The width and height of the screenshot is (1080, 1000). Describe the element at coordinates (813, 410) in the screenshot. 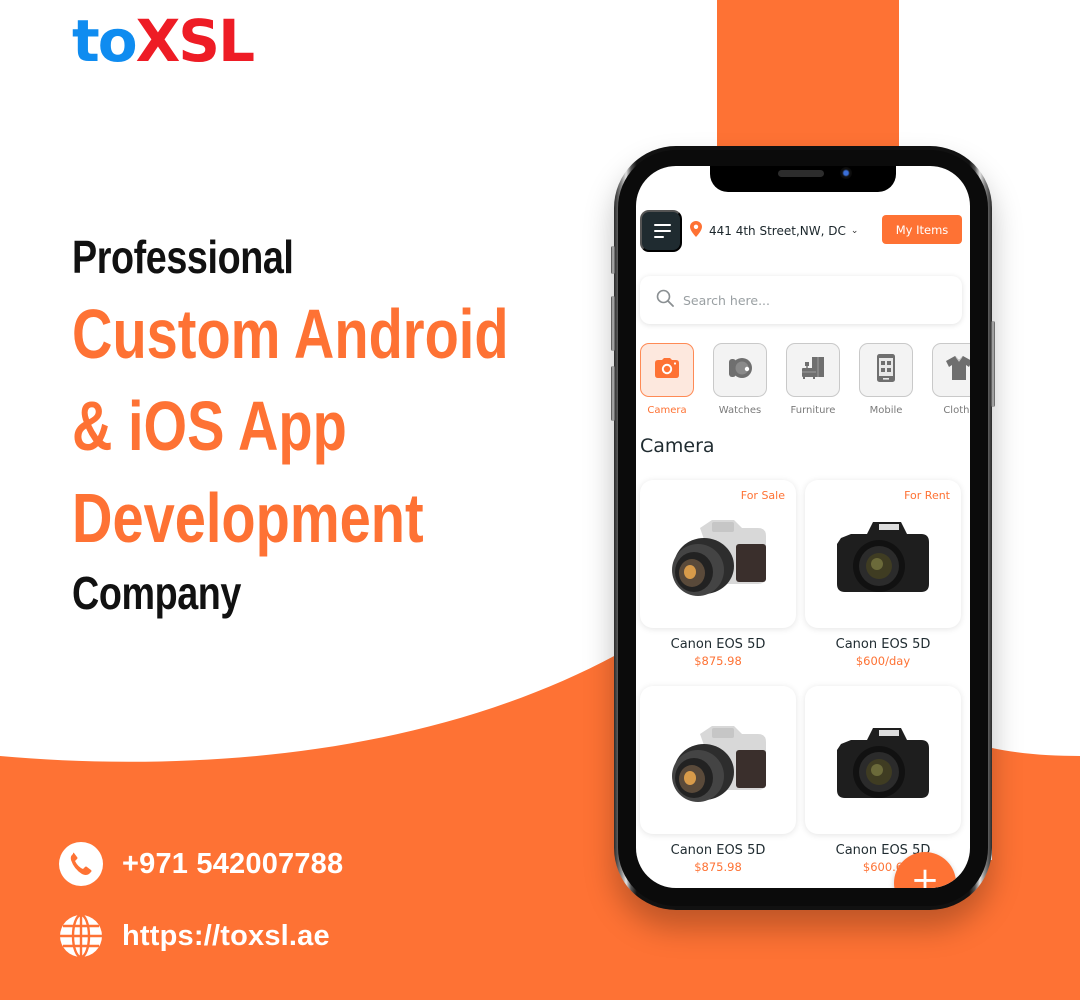

I see `category-label: Furniture` at that location.